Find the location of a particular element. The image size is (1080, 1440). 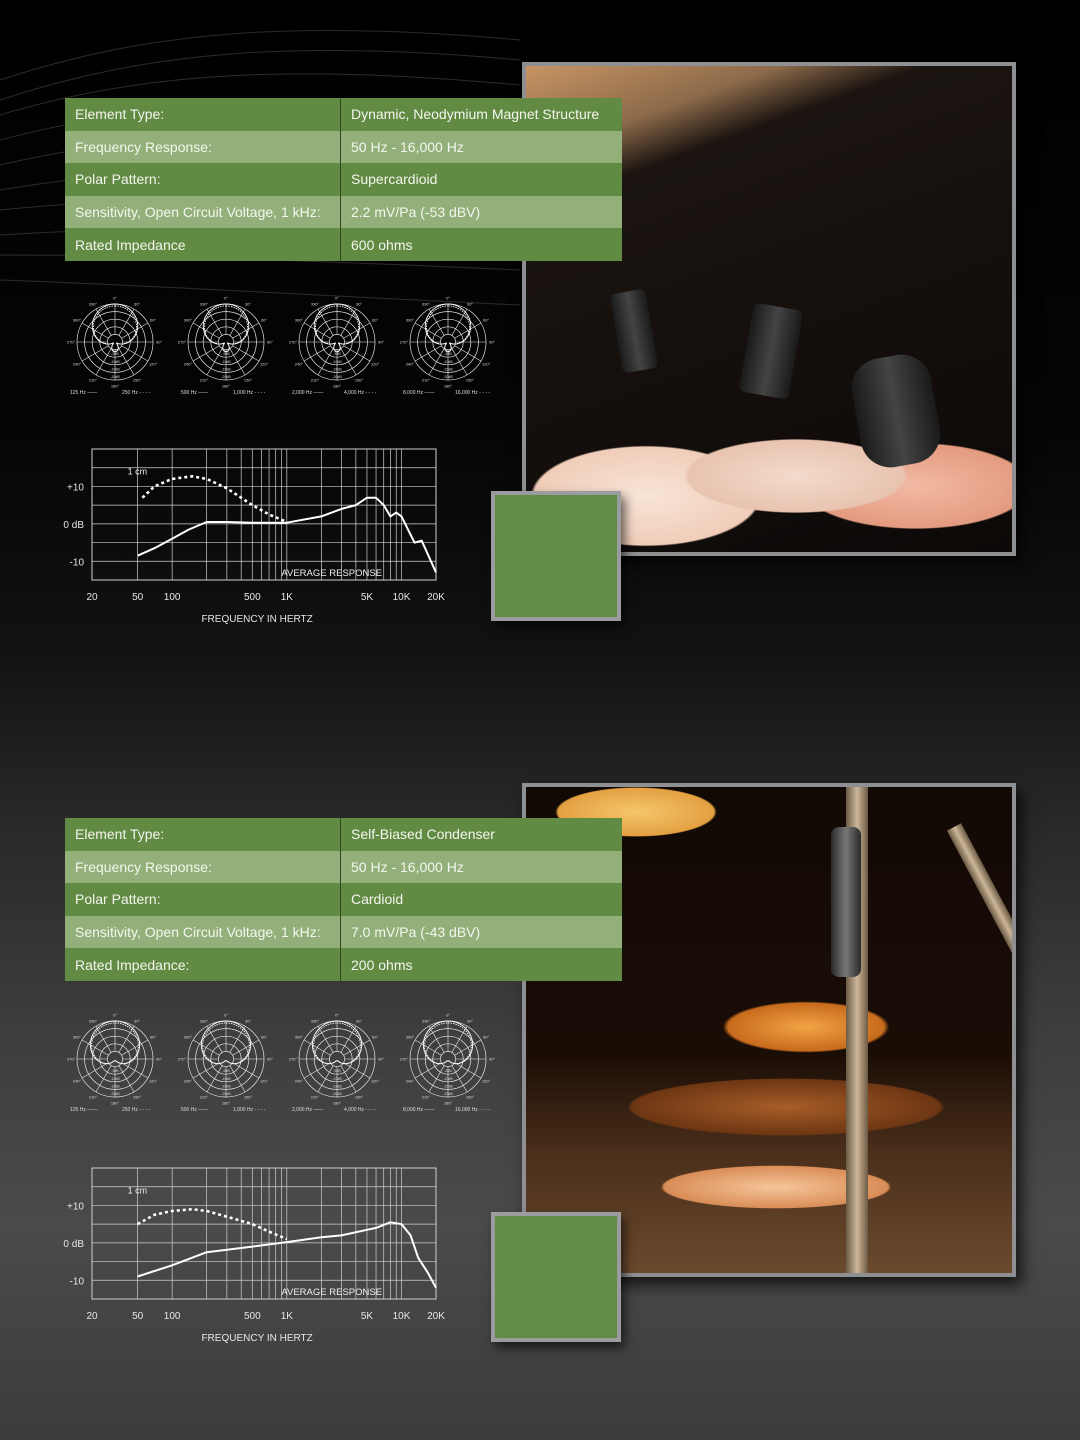

spec-row: Rated Impedance 600 ohms is located at coordinates (343, 244).